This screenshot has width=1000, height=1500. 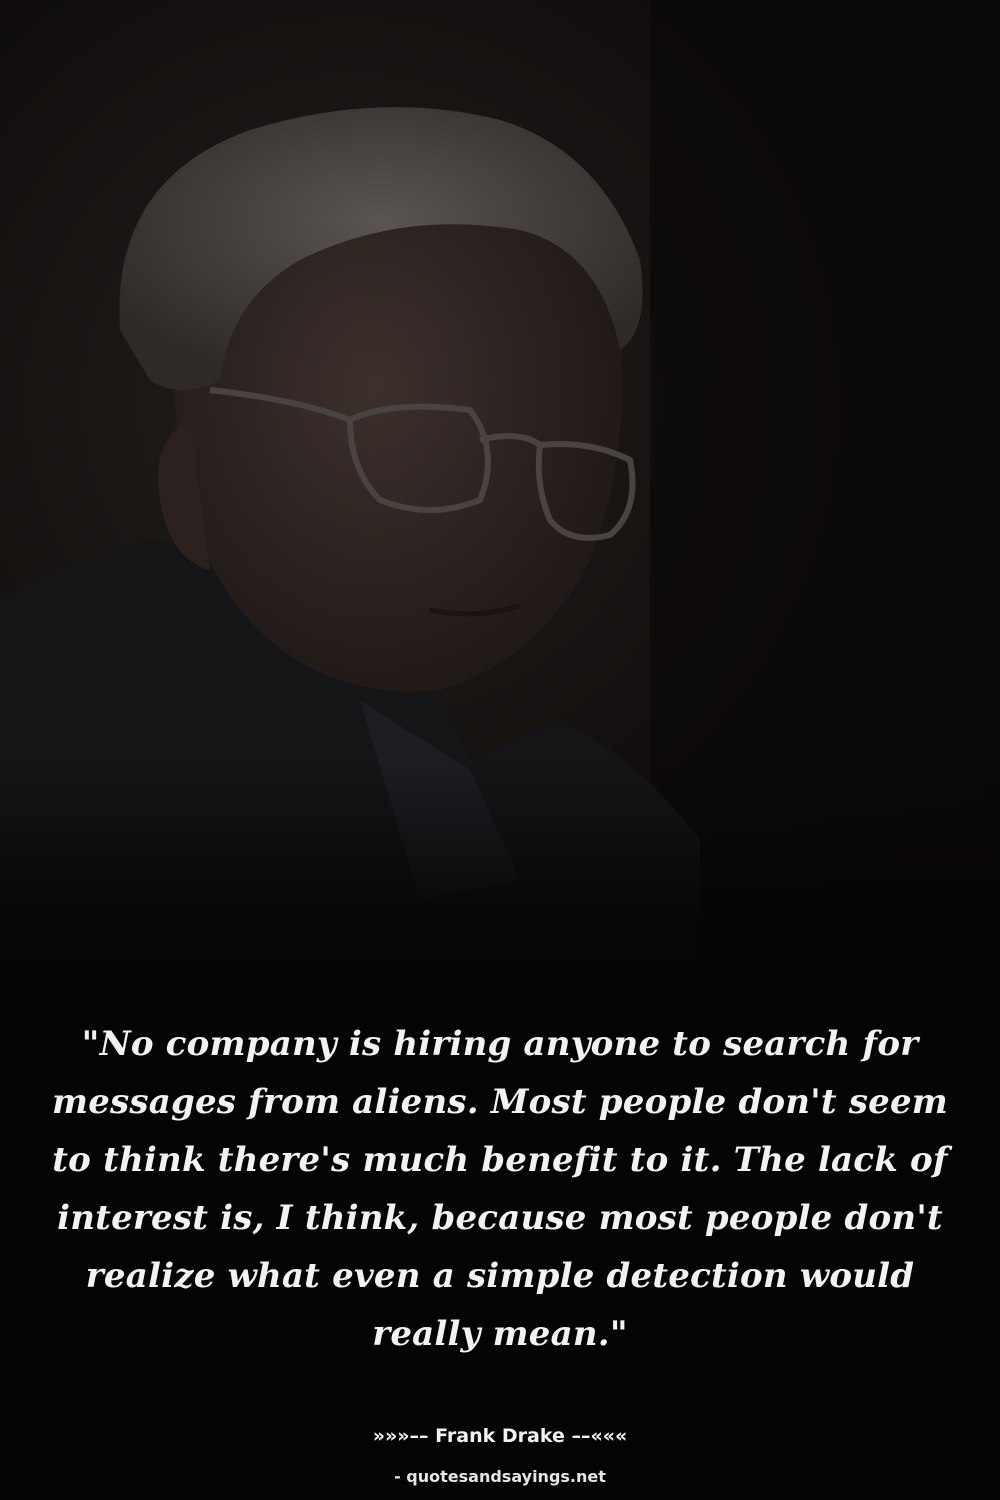 What do you see at coordinates (500, 1476) in the screenshot?
I see `site-credit: - quotesandsayings.net` at bounding box center [500, 1476].